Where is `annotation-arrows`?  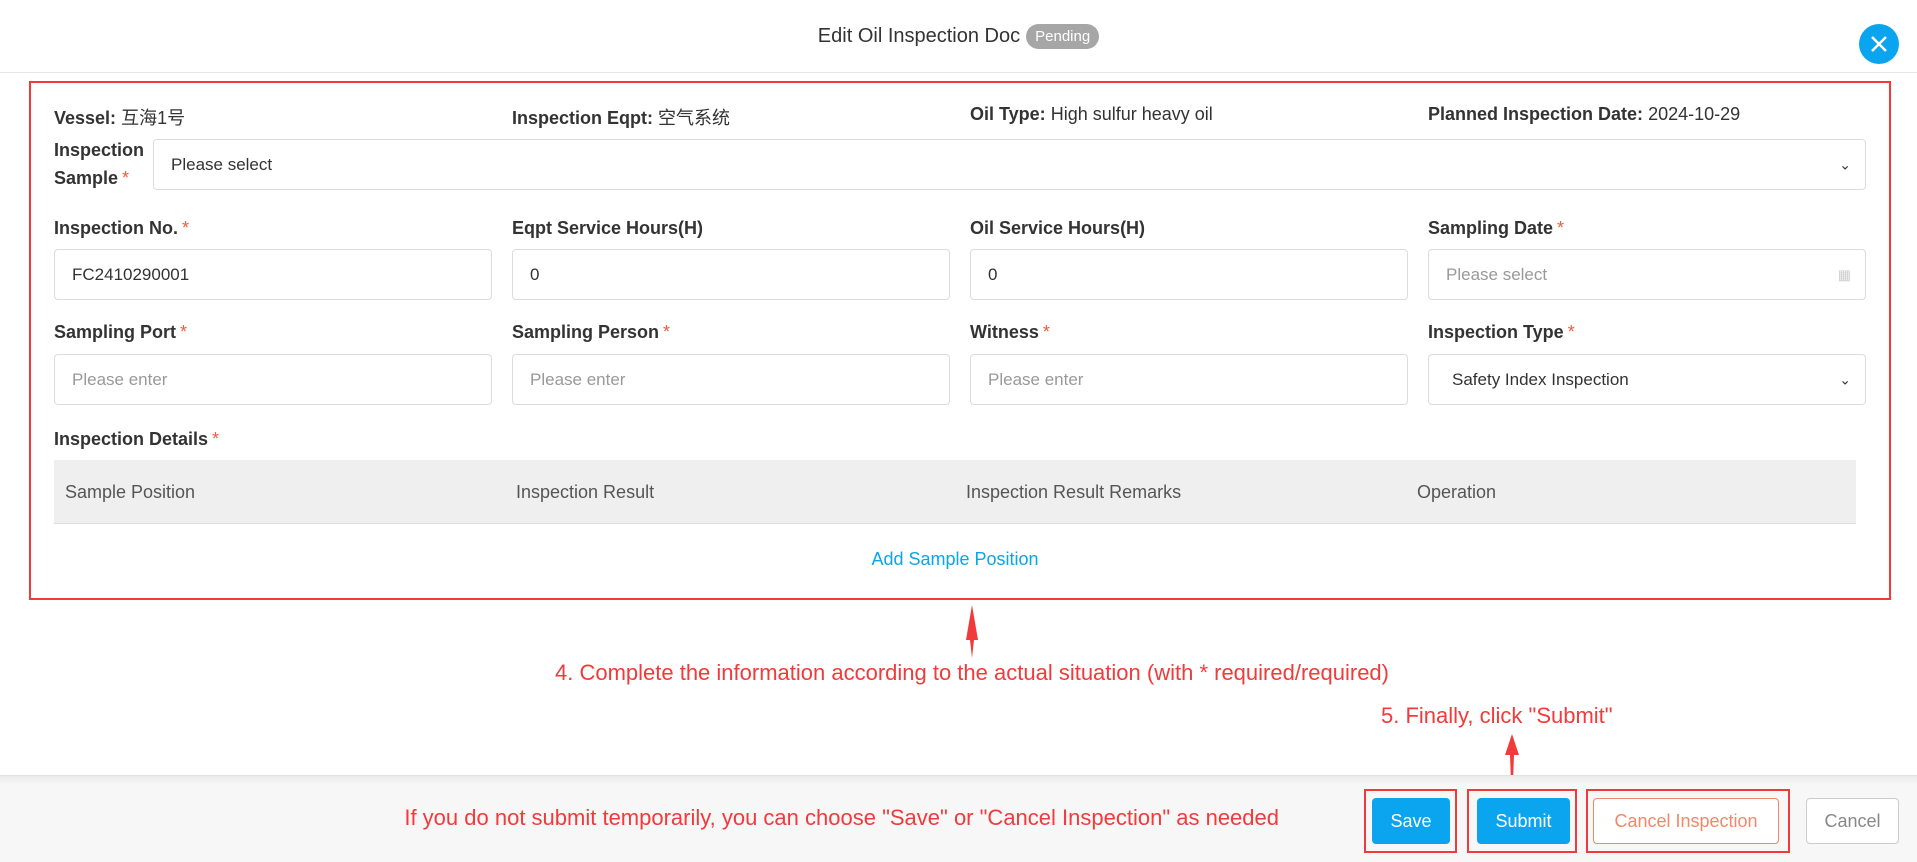 annotation-arrows is located at coordinates (1242, 716).